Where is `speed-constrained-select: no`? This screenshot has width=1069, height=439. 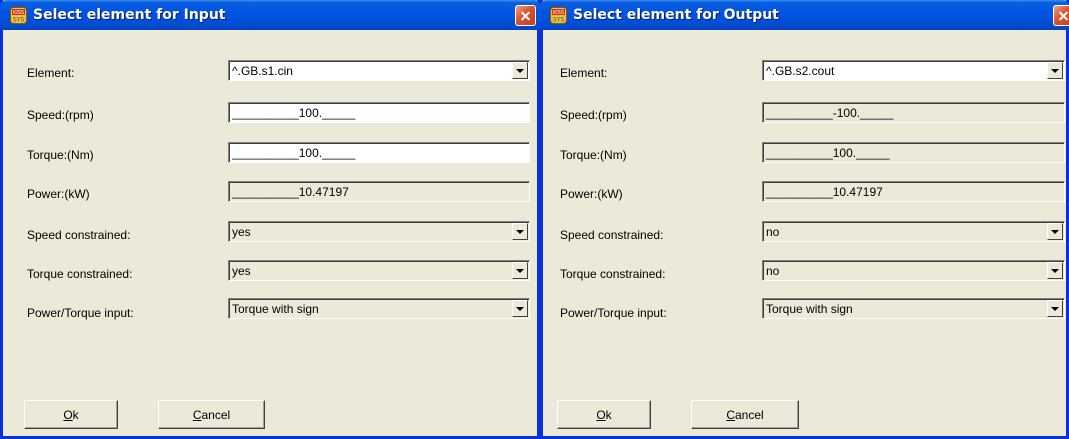 speed-constrained-select: no is located at coordinates (913, 231).